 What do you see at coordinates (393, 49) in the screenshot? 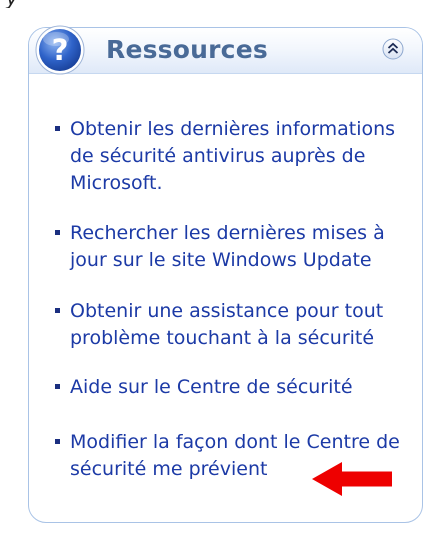
I see `double-chevron-up-icon` at bounding box center [393, 49].